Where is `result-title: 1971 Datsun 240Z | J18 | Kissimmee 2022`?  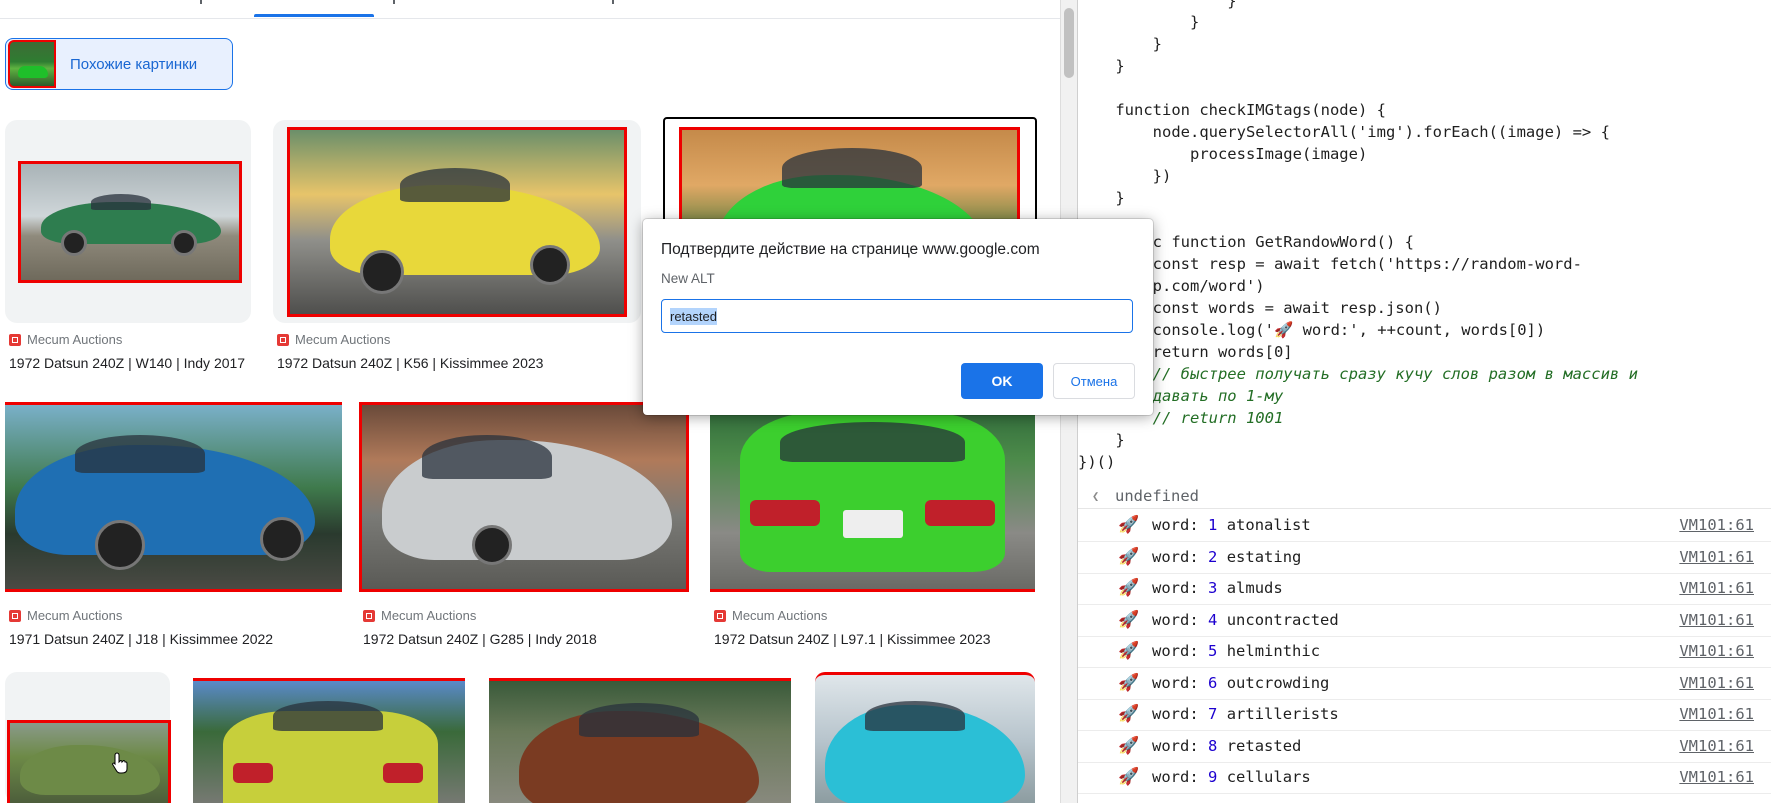
result-title: 1971 Datsun 240Z | J18 | Kissimmee 2022 is located at coordinates (141, 639).